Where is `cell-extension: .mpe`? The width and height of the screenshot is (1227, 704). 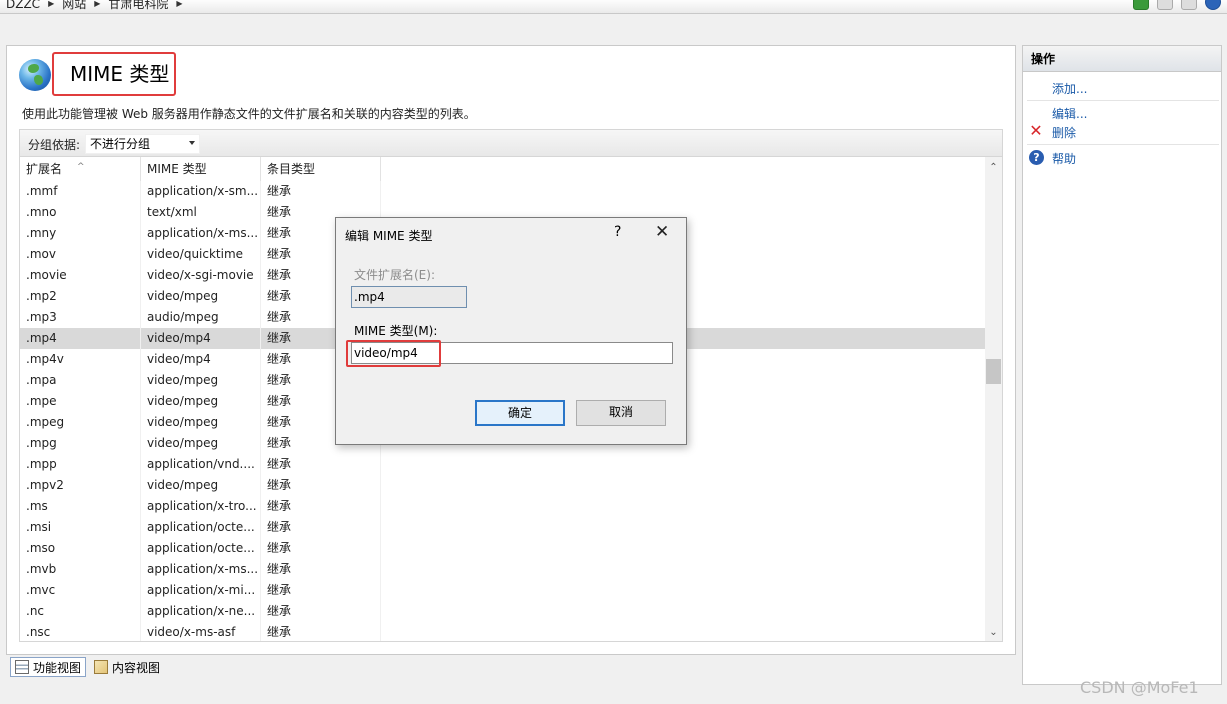 cell-extension: .mpe is located at coordinates (80, 401).